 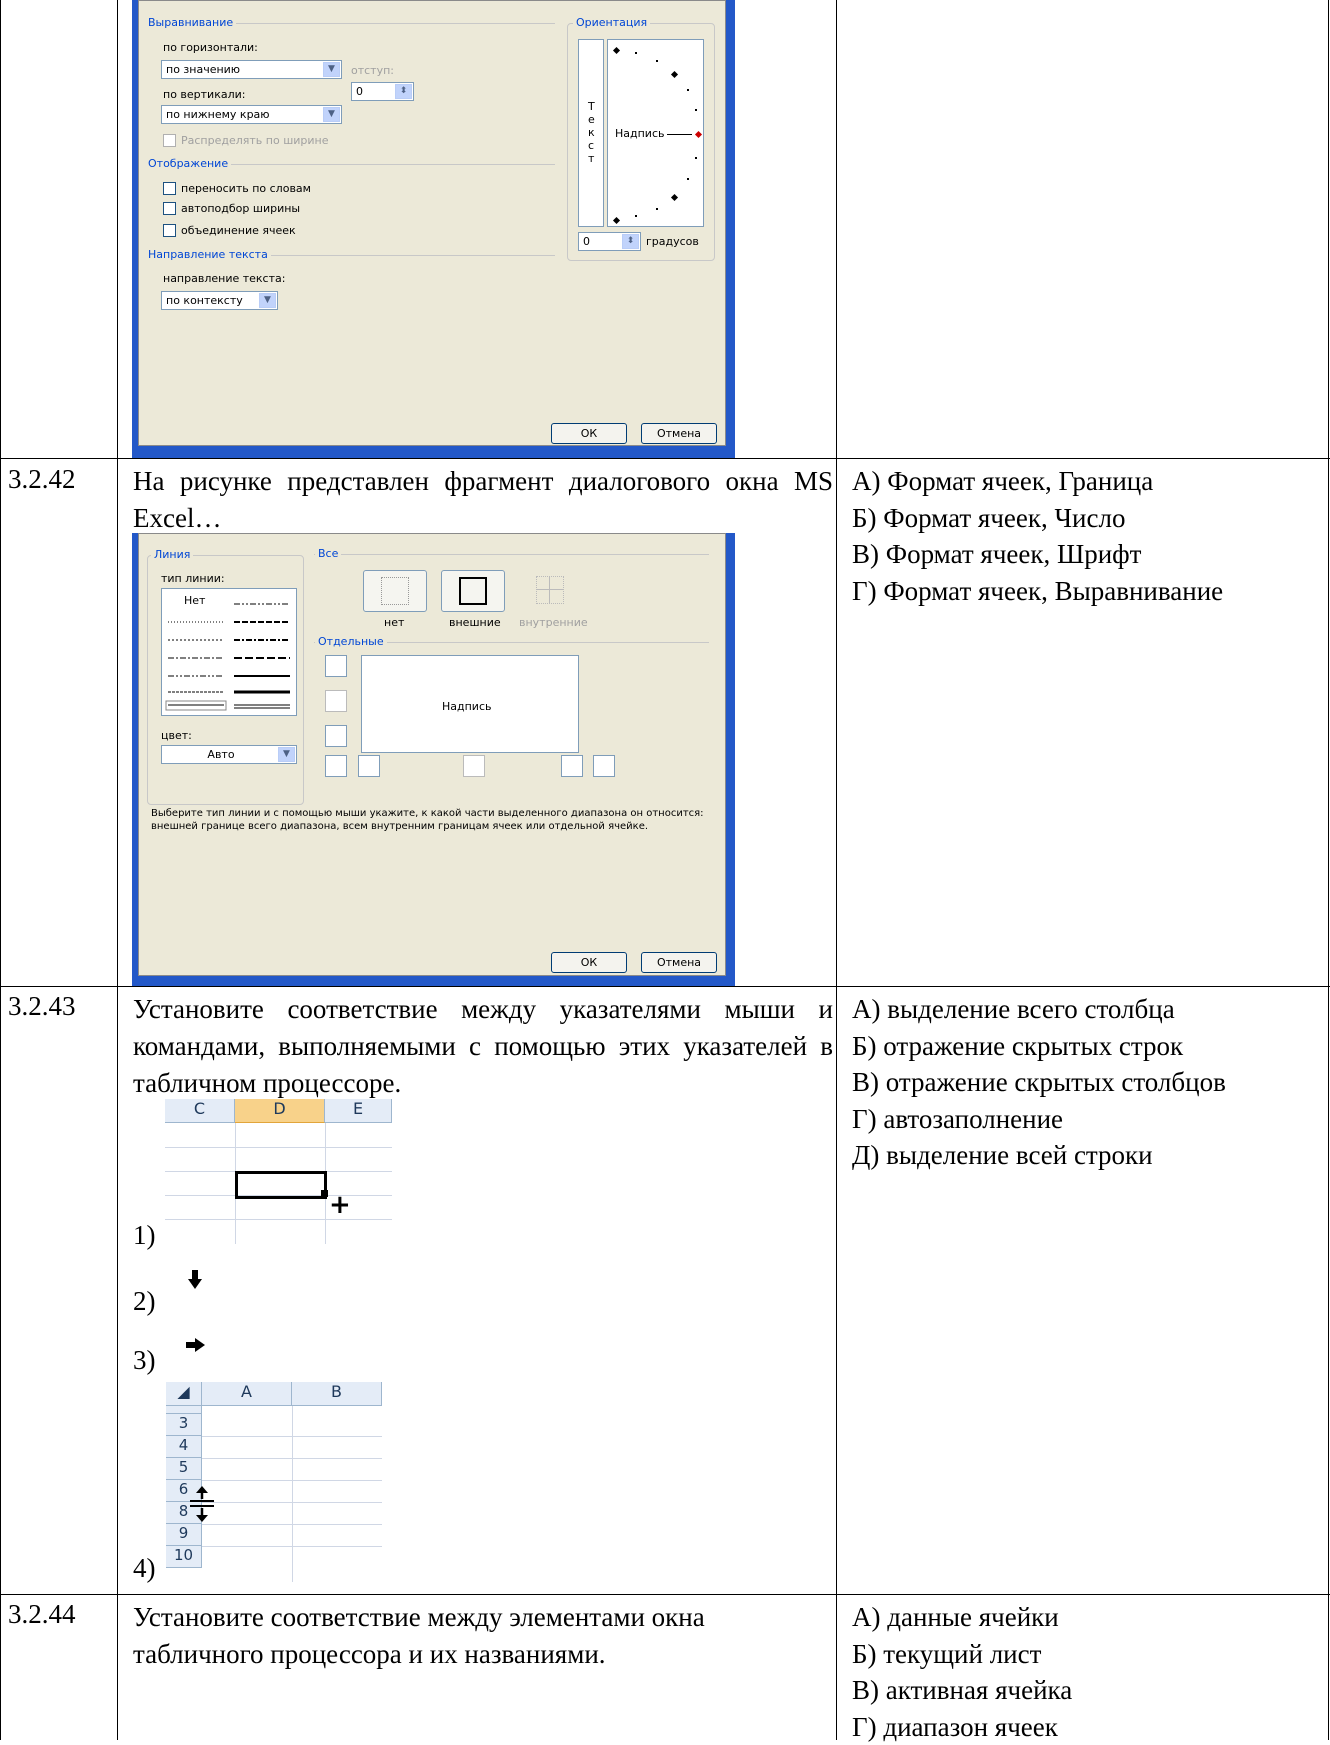 I want to click on row-header-4: 4, so click(x=184, y=1447).